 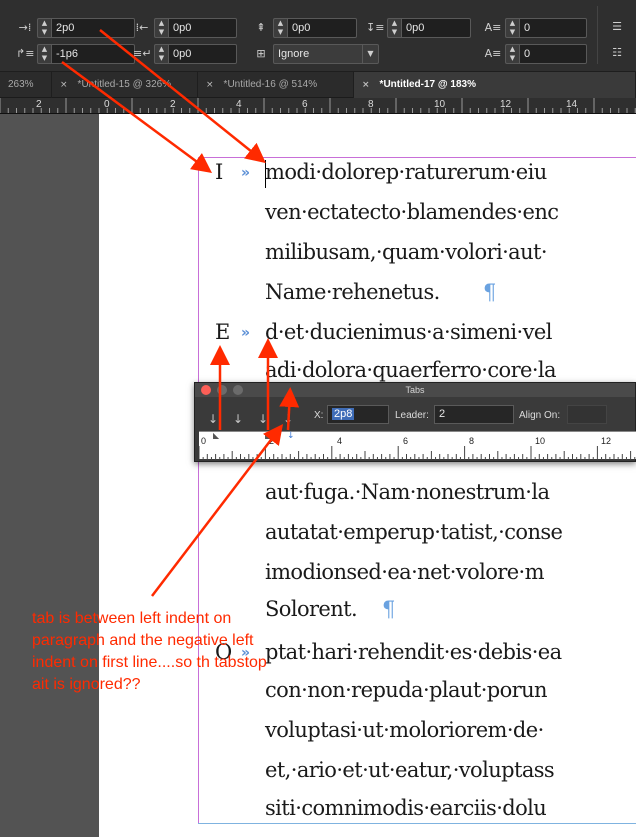 What do you see at coordinates (161, 54) in the screenshot?
I see `last-line-indent-stepper: ▲ ▼` at bounding box center [161, 54].